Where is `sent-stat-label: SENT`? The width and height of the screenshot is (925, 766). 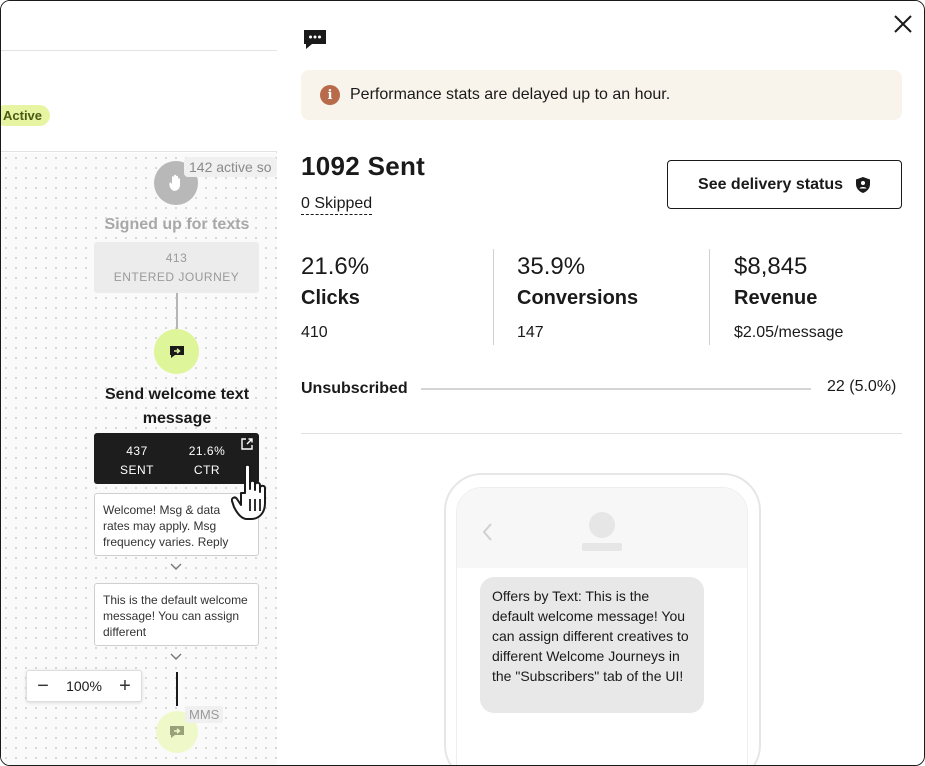 sent-stat-label: SENT is located at coordinates (136, 470).